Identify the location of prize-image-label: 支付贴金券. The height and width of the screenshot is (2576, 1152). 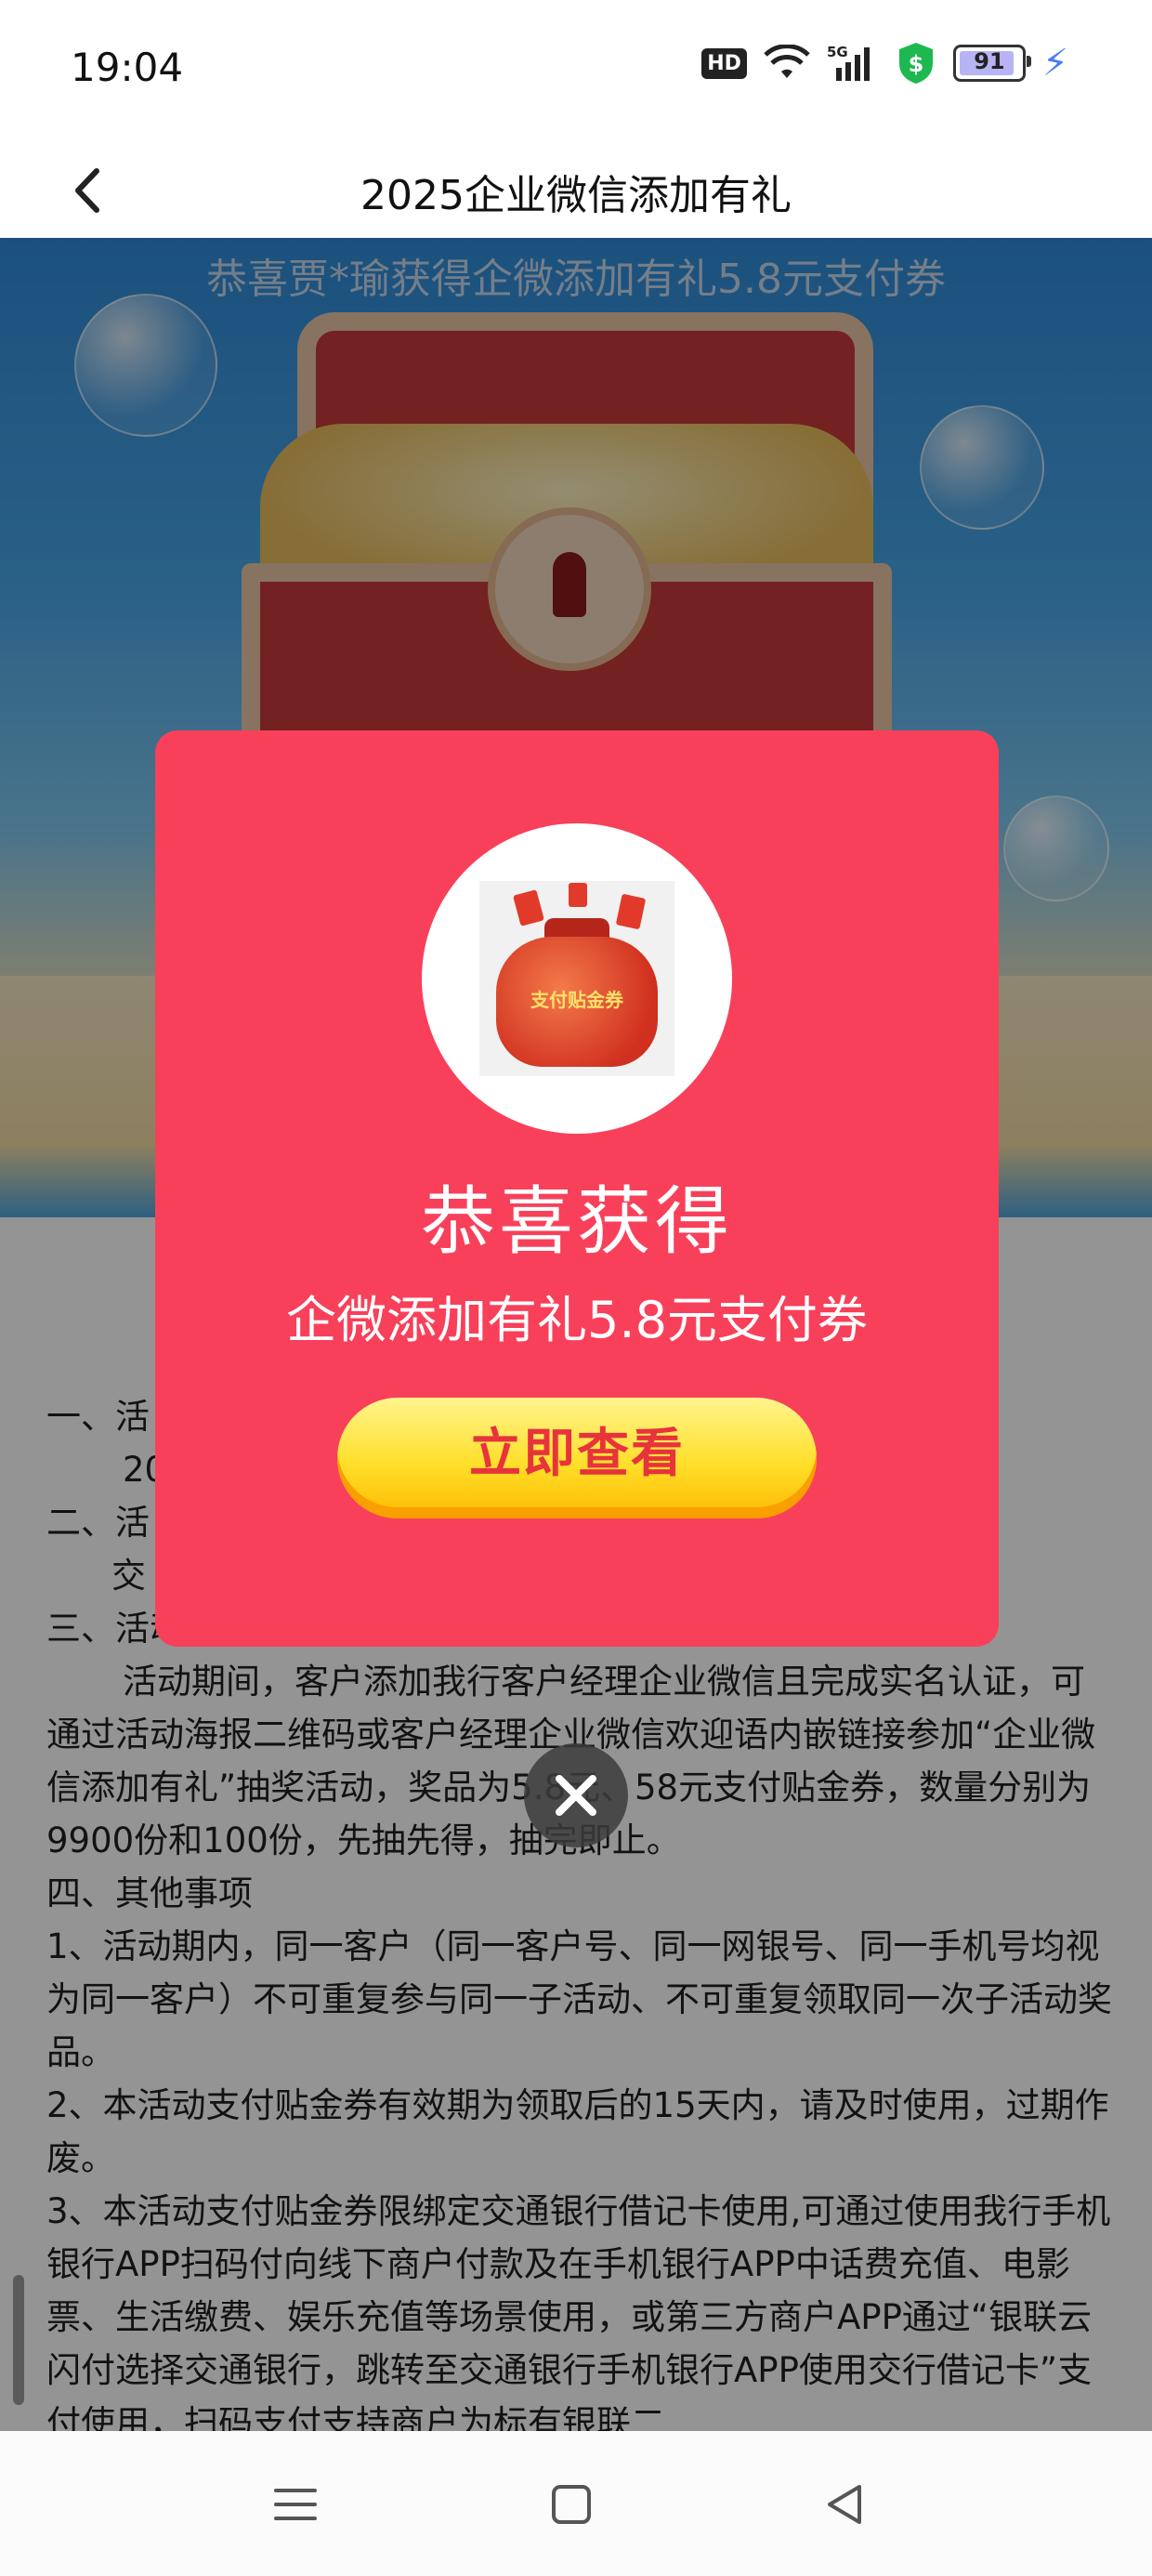
(576, 1000).